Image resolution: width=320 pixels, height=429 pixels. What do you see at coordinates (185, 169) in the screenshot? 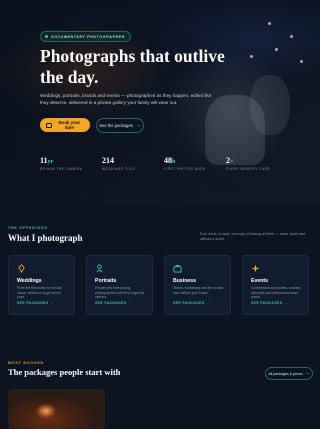
I see `stat-label: FIRST PHOTOS BACK` at bounding box center [185, 169].